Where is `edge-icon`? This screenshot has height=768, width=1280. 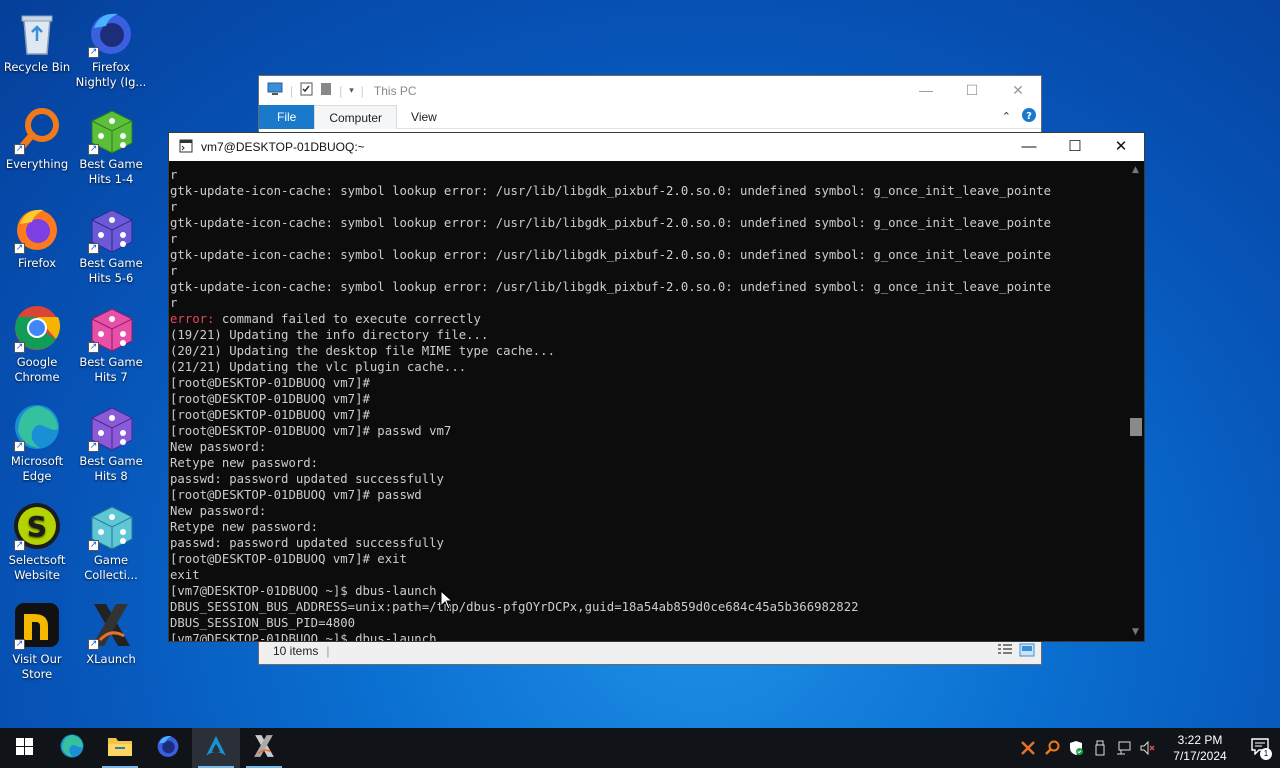 edge-icon is located at coordinates (72, 748).